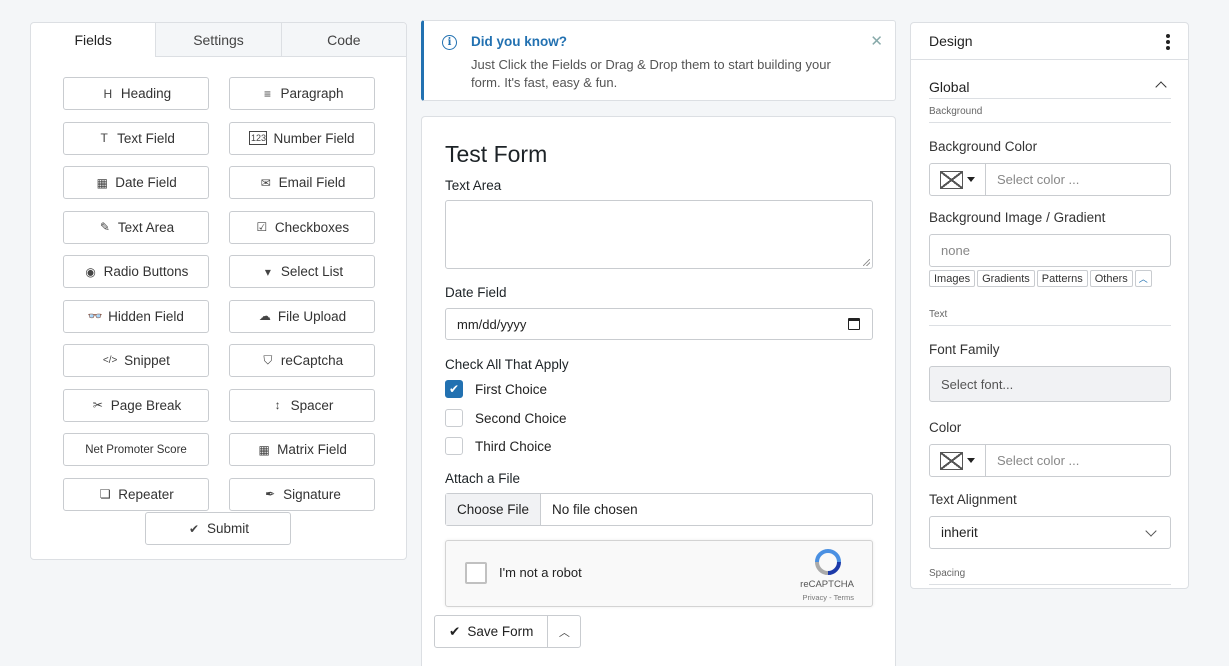 Image resolution: width=1229 pixels, height=666 pixels. Describe the element at coordinates (659, 234) in the screenshot. I see `text-area-input` at that location.